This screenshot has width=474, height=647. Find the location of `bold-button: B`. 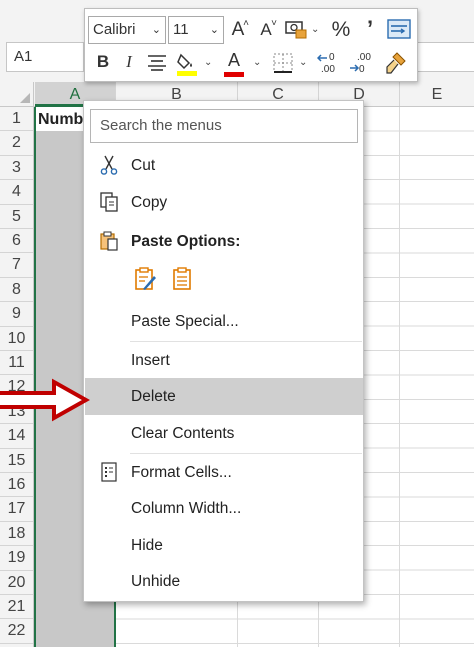

bold-button: B is located at coordinates (103, 62).